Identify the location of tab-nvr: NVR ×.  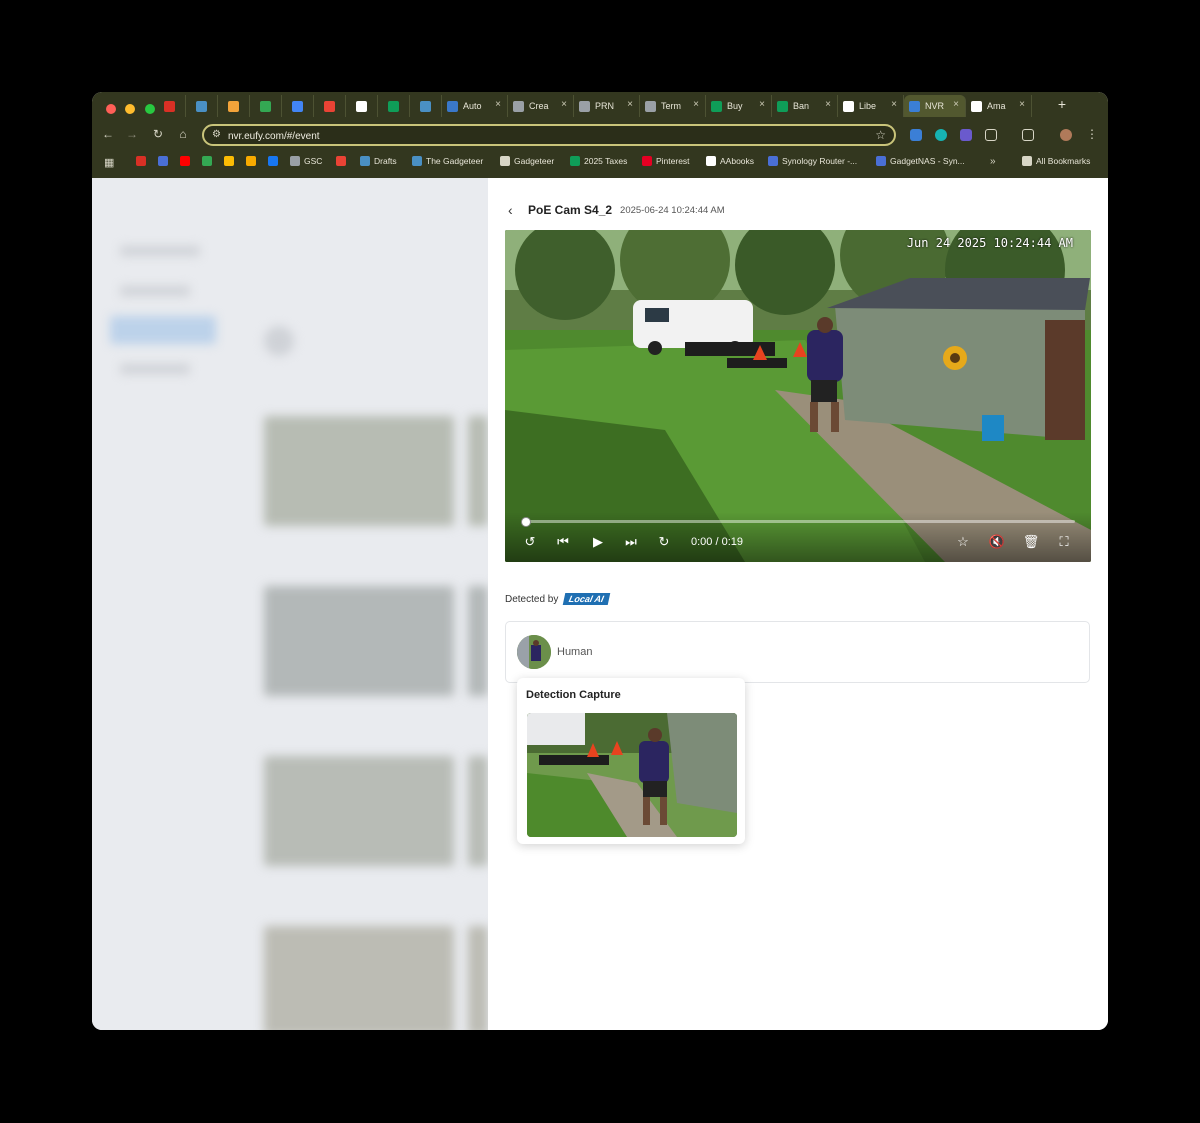
(935, 106).